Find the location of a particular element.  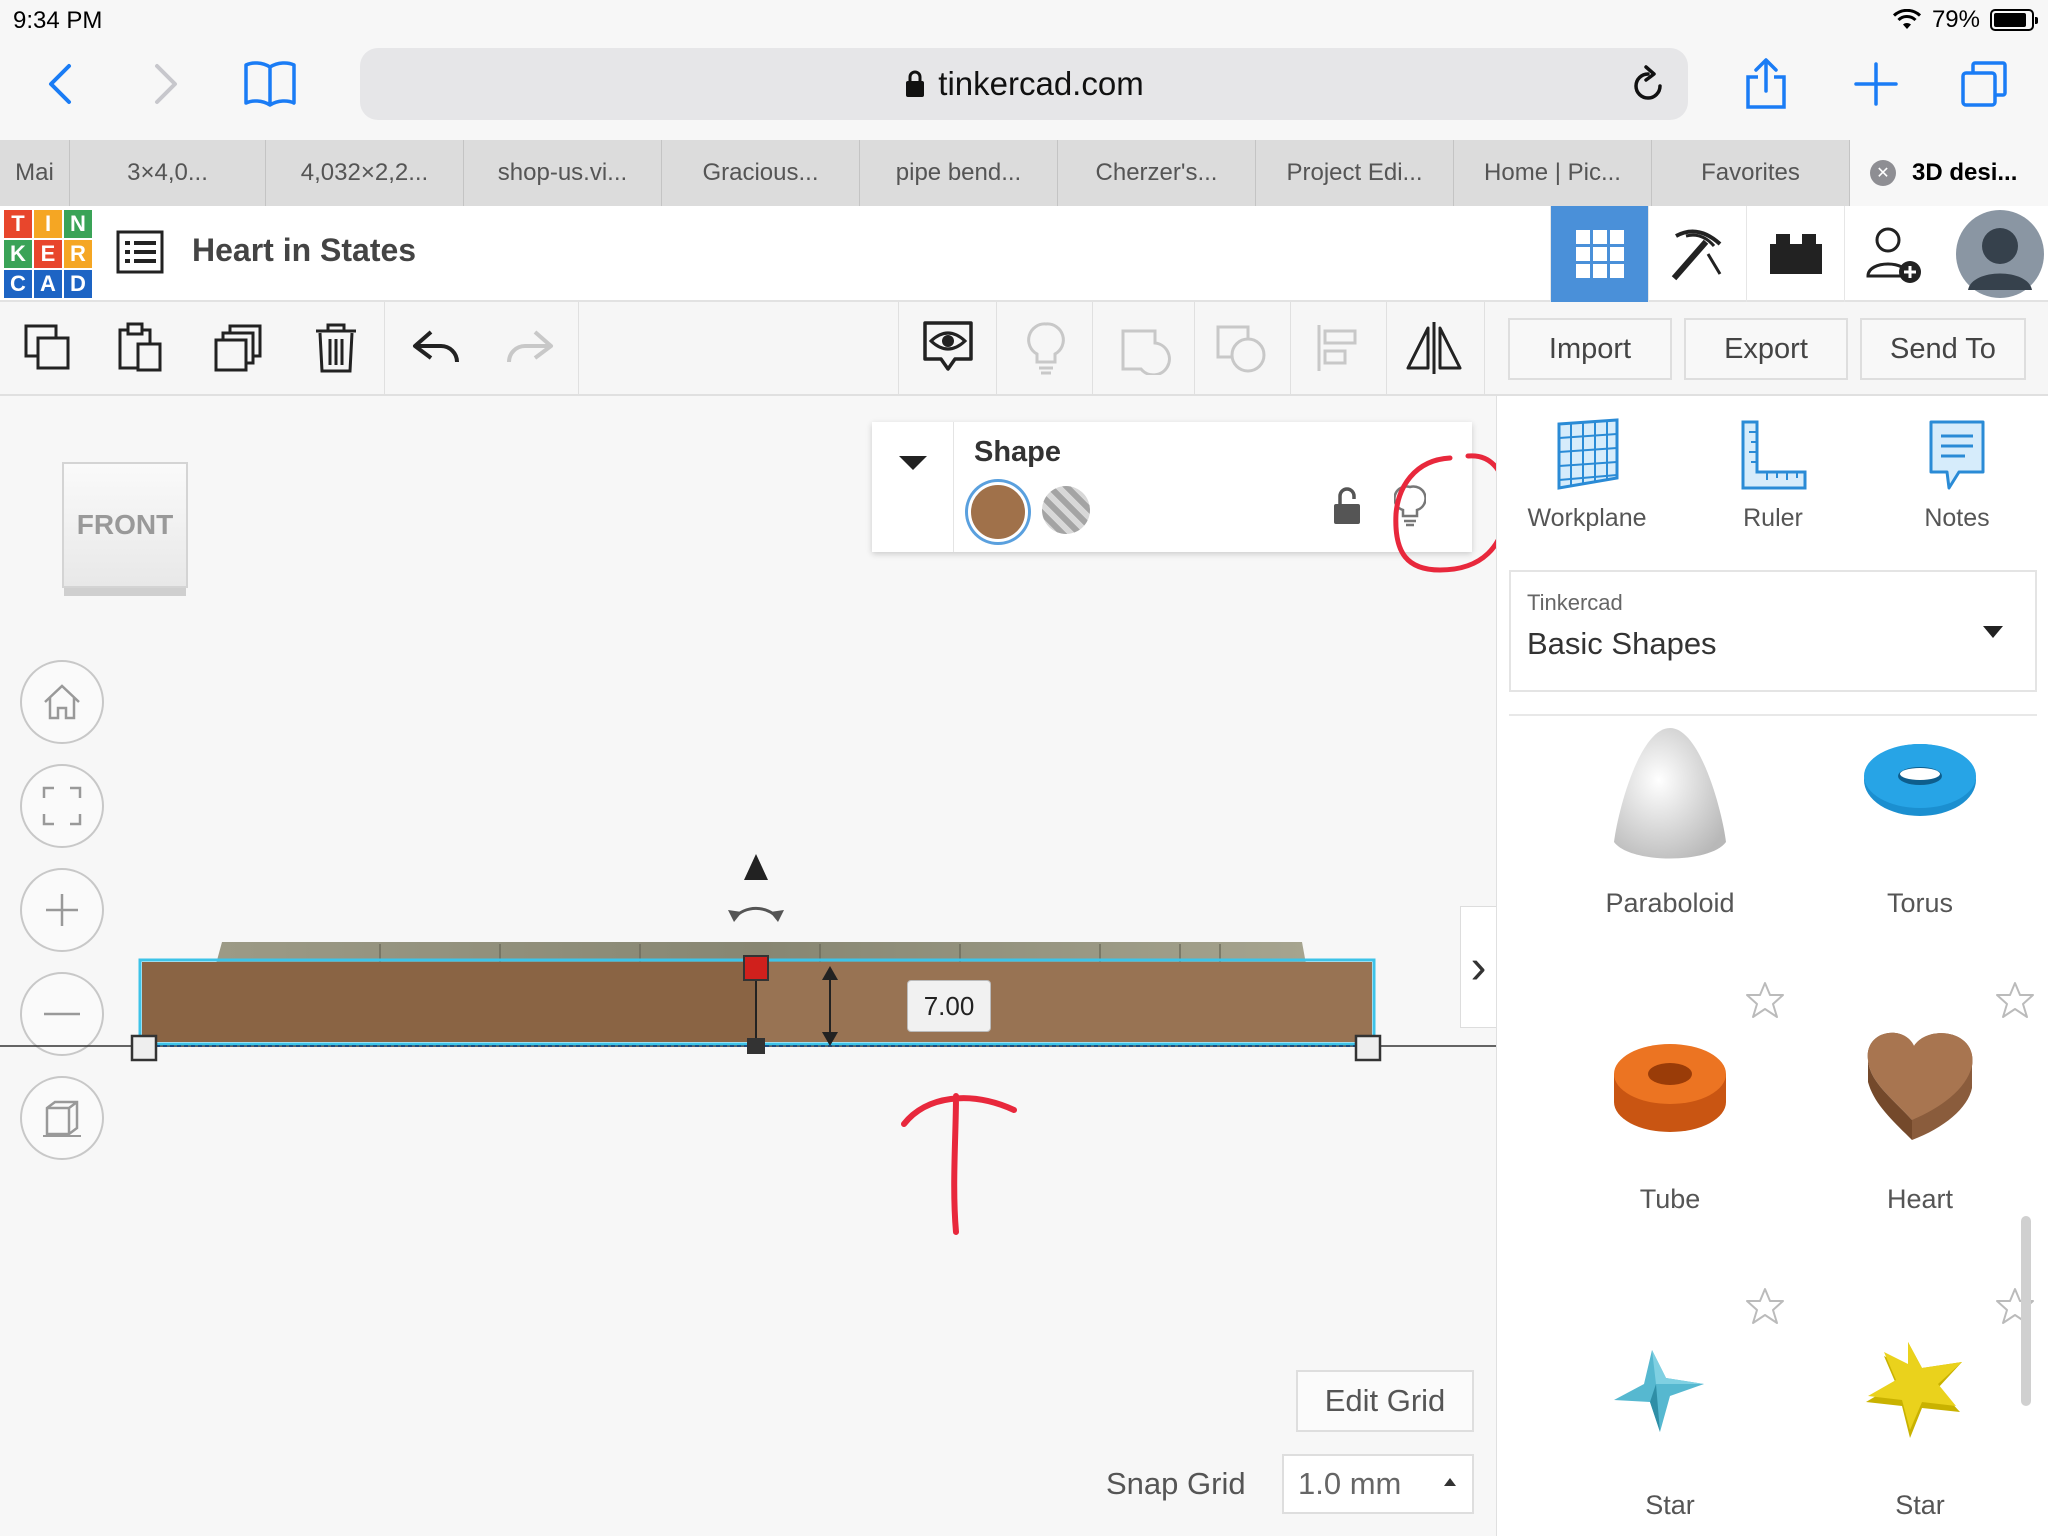

paste-icon is located at coordinates (140, 347).